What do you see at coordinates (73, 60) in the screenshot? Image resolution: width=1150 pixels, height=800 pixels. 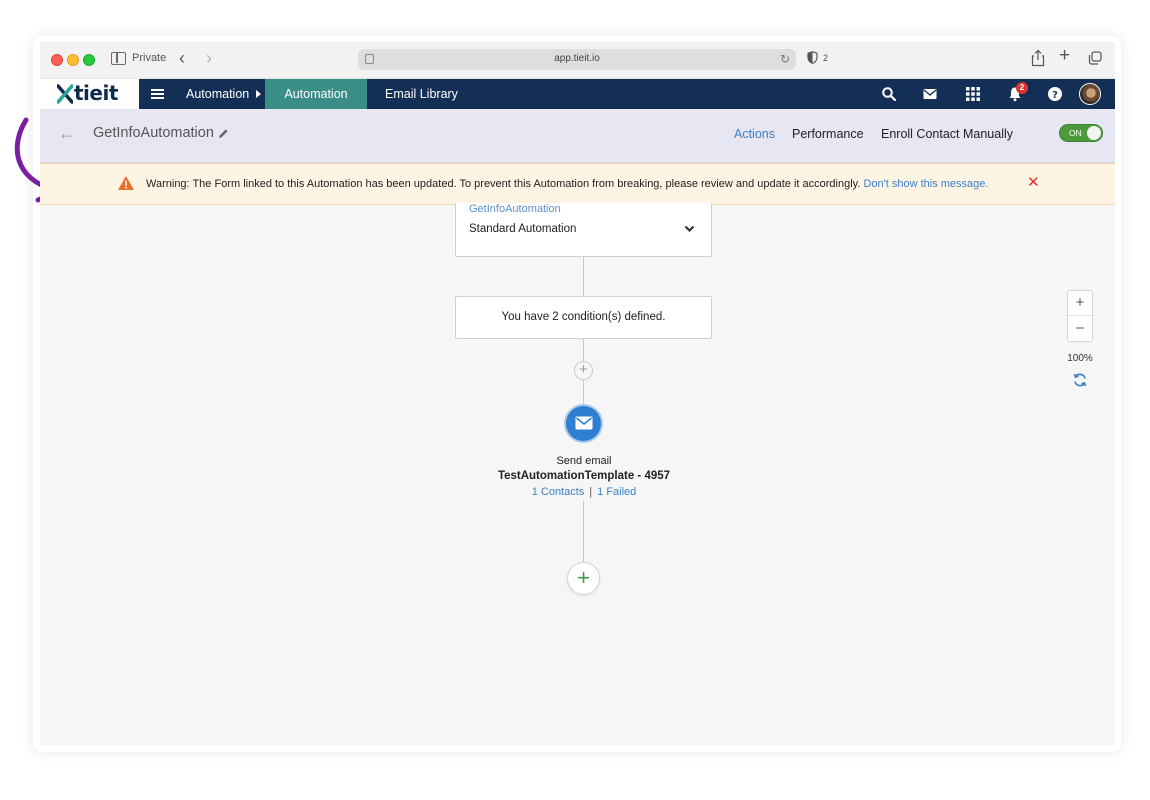 I see `minimize-window-button` at bounding box center [73, 60].